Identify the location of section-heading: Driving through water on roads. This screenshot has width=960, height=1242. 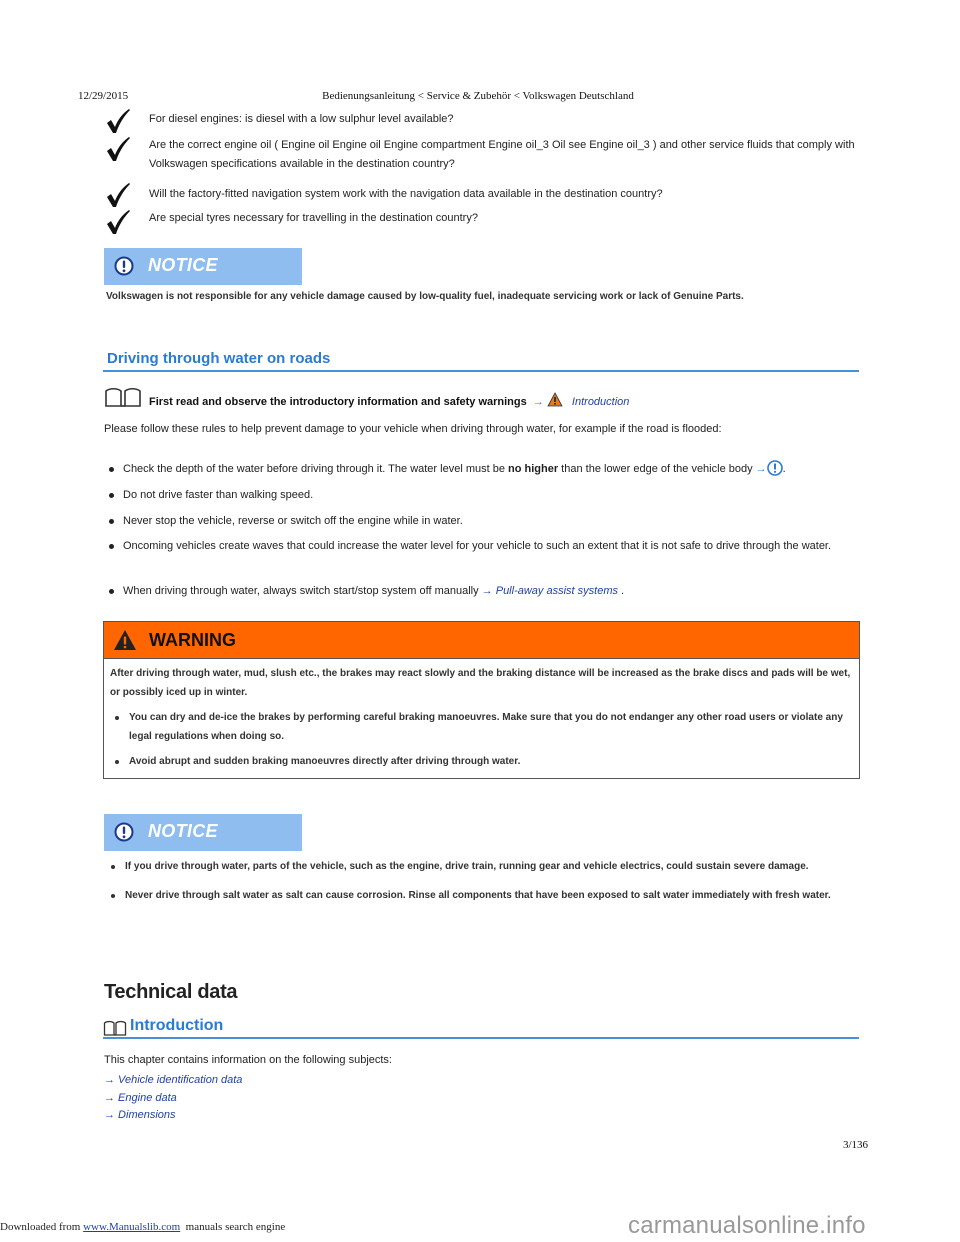
(481, 361).